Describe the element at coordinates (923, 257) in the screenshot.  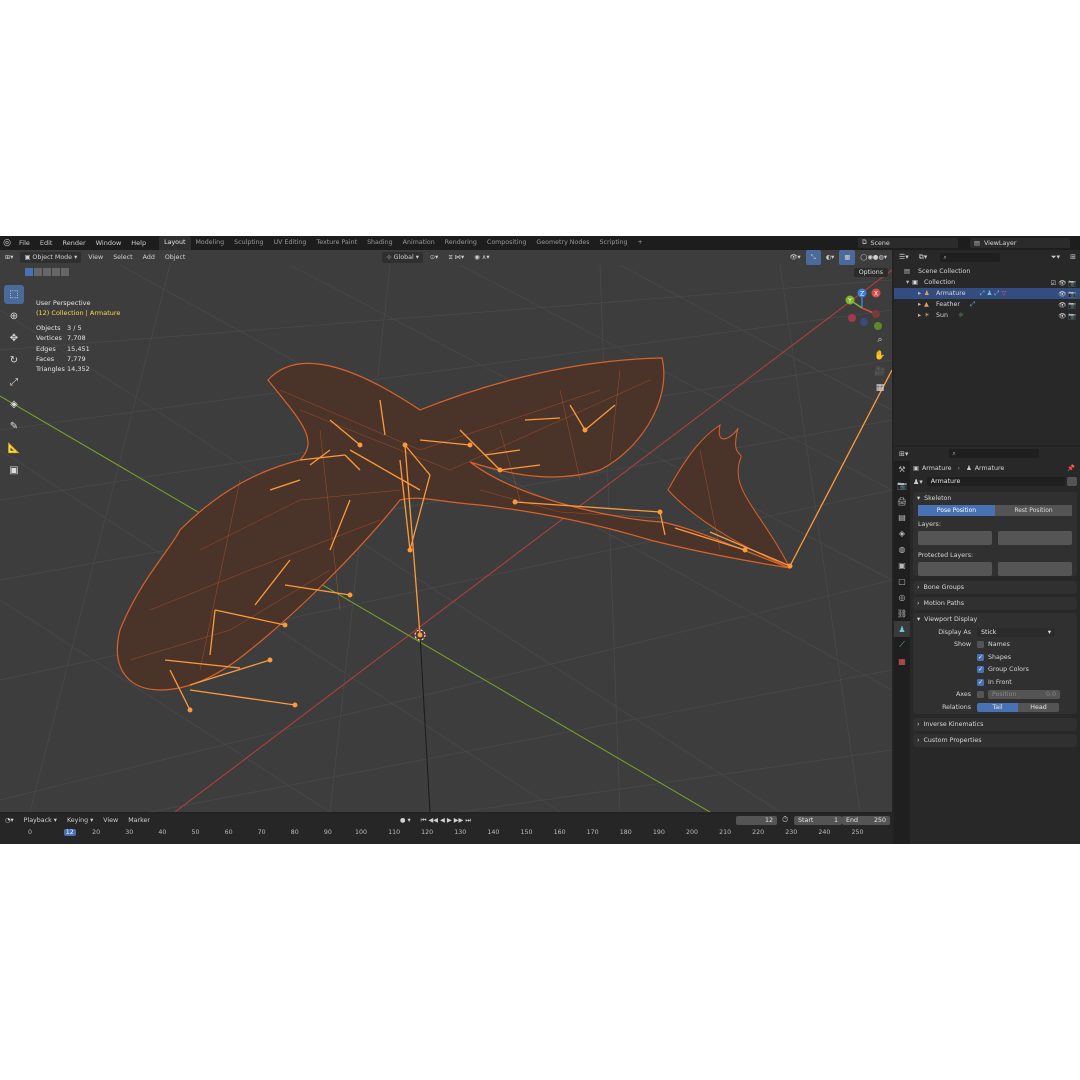
I see `display-mode-icon: ⧉▾` at that location.